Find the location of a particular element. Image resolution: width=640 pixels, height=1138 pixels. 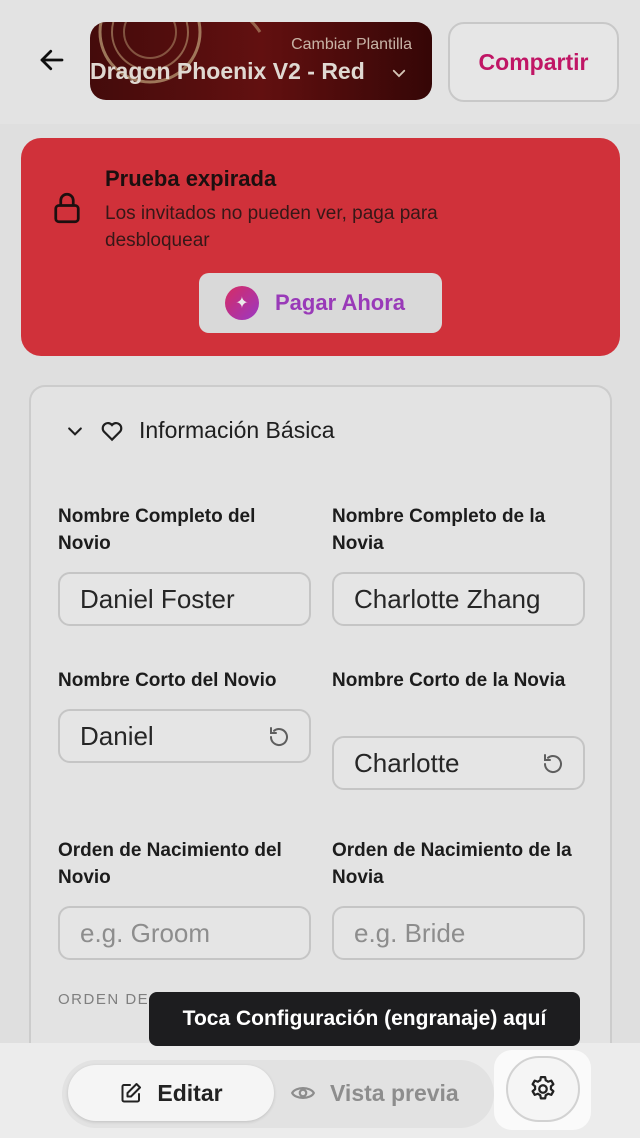

preview-button: Vista previa is located at coordinates (388, 1093).